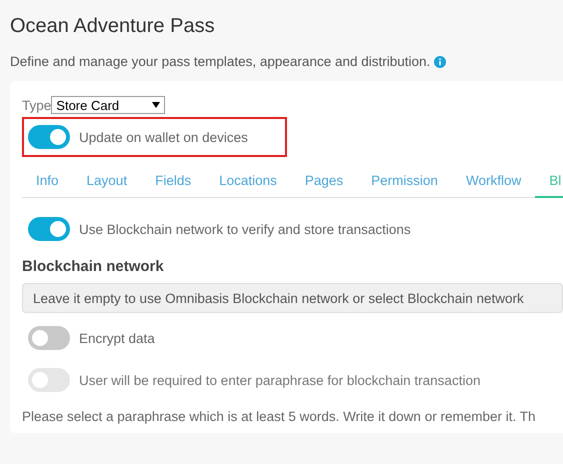 The width and height of the screenshot is (563, 464). What do you see at coordinates (279, 380) in the screenshot?
I see `toggle-label: User will be required to enter paraphrase for blockchain transaction` at bounding box center [279, 380].